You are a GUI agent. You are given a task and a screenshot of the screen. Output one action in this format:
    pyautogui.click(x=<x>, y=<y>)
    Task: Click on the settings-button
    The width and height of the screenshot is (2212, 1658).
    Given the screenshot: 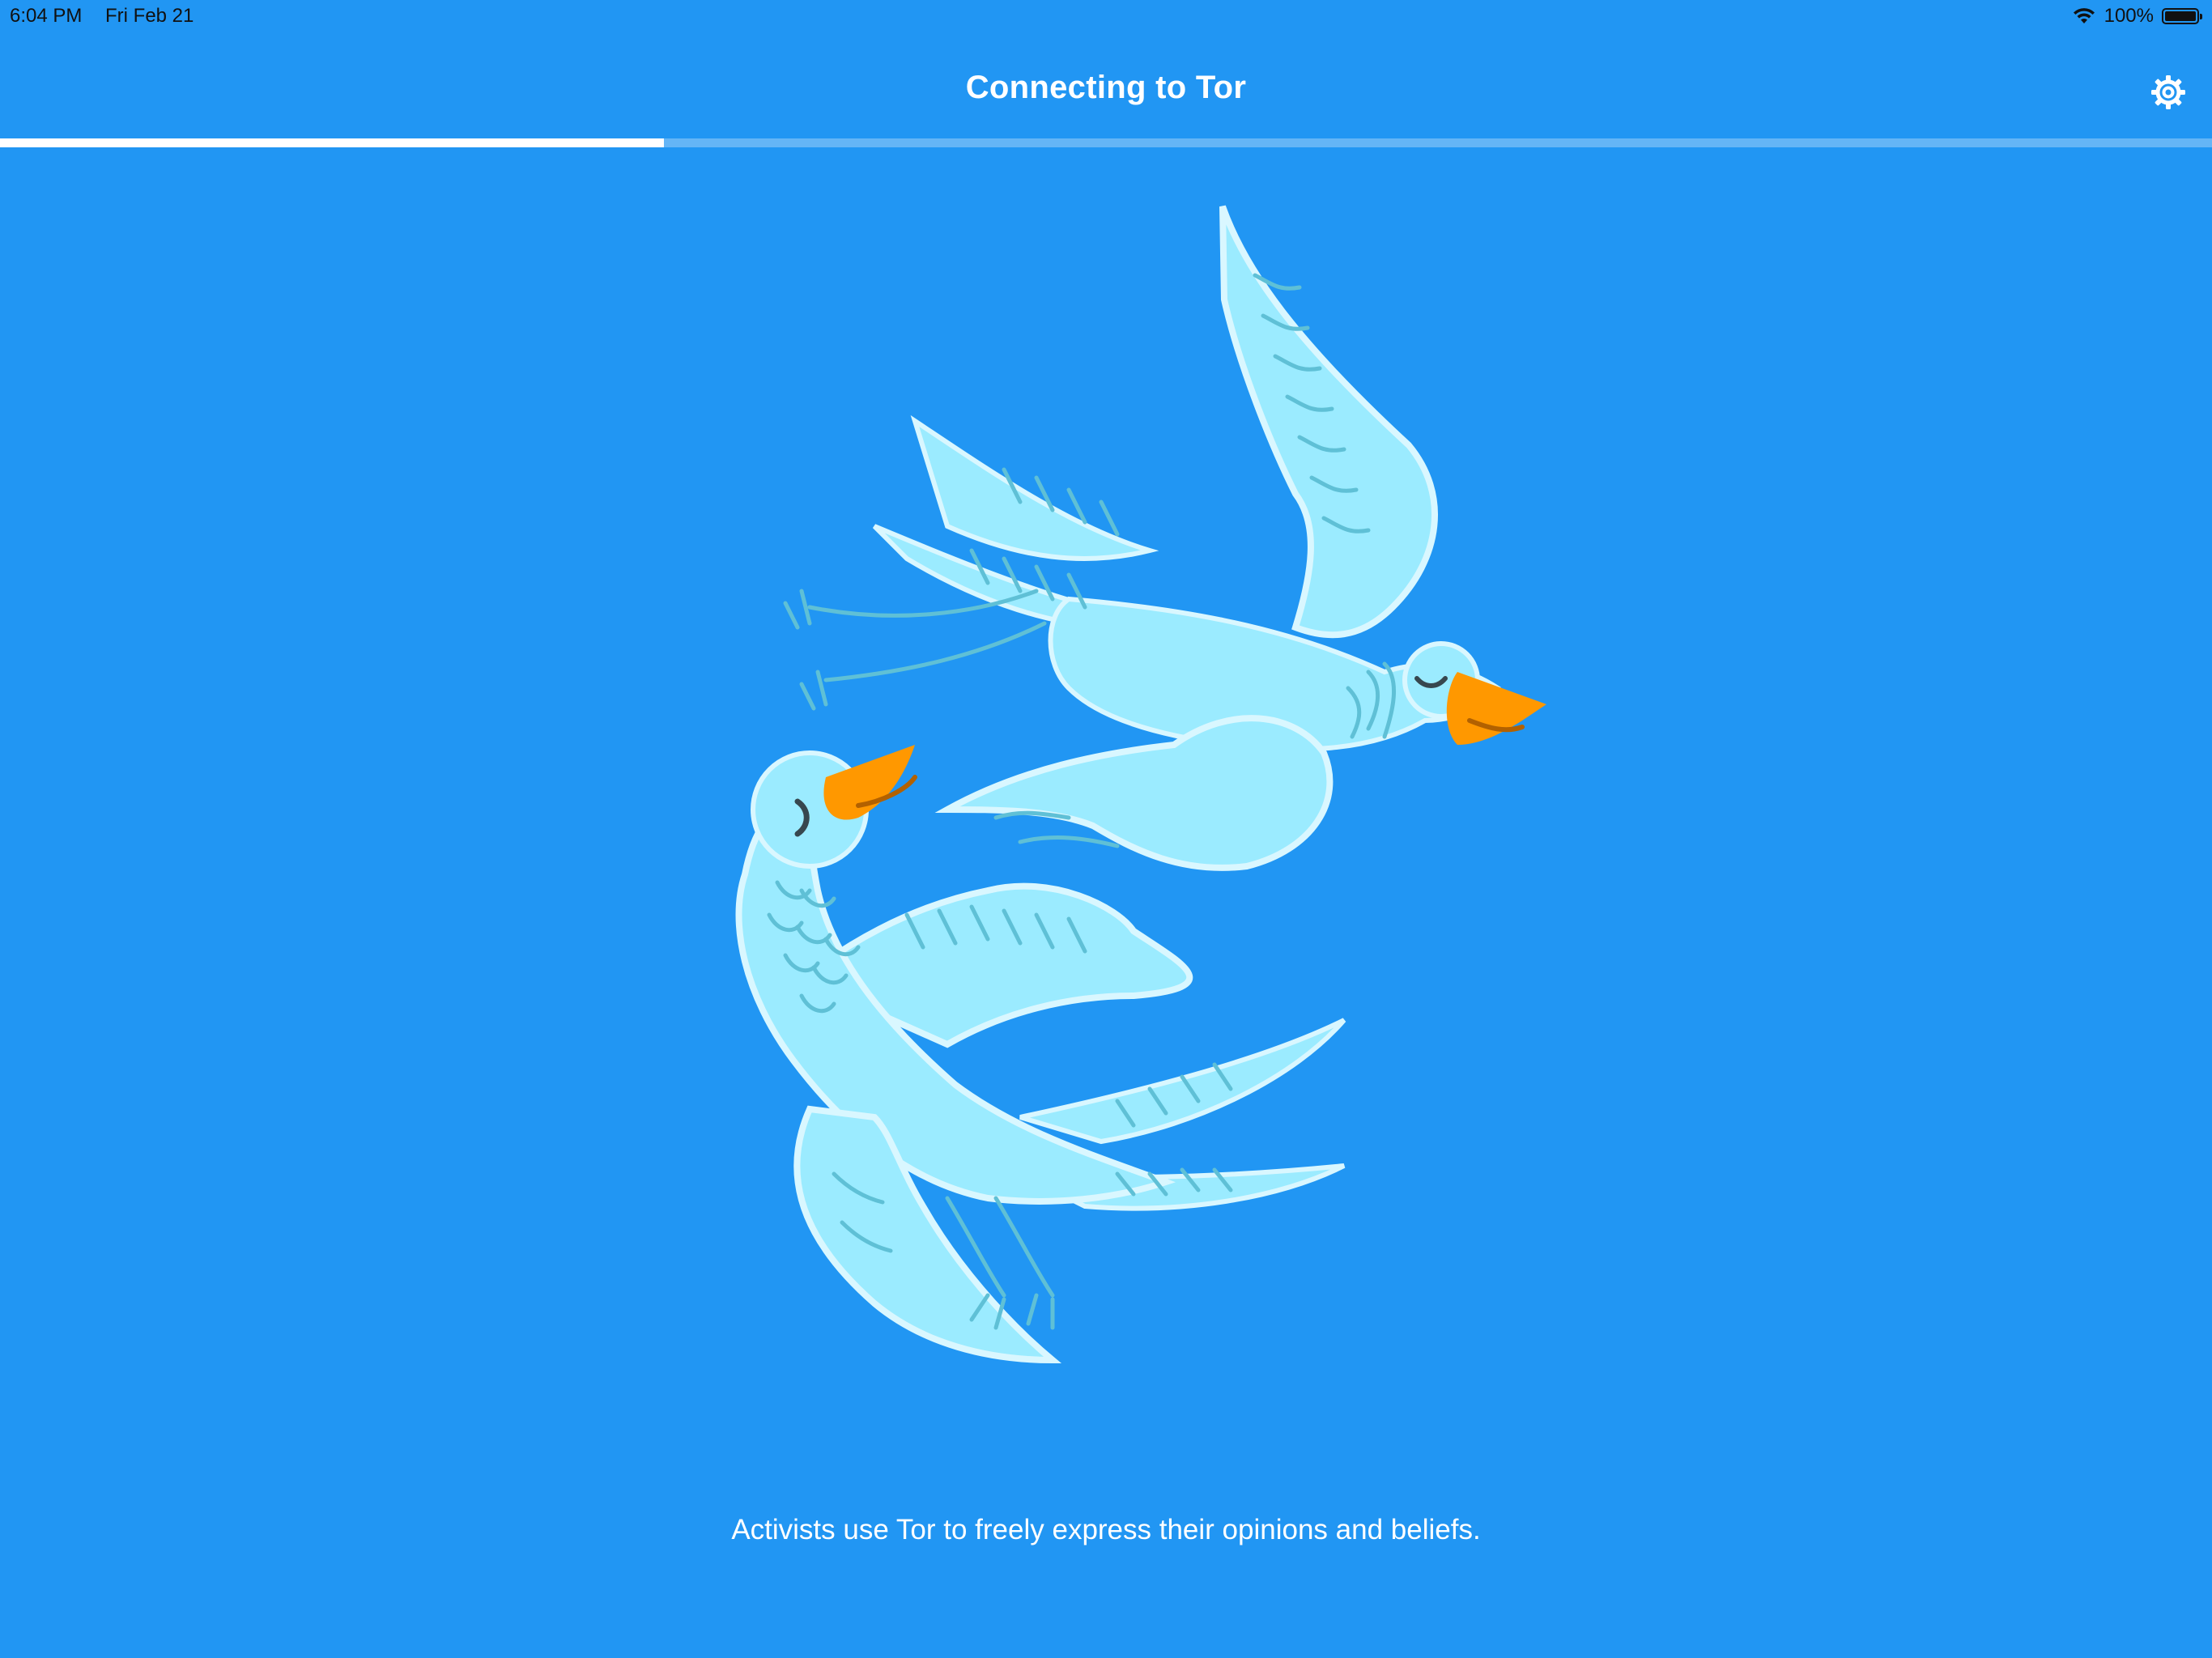 What is the action you would take?
    pyautogui.click(x=2168, y=92)
    